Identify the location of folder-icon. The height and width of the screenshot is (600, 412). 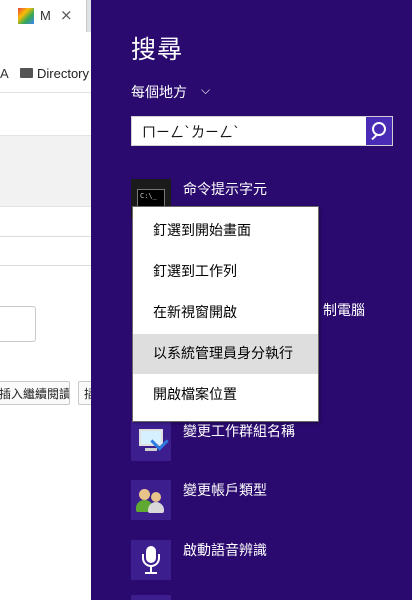
(26, 73).